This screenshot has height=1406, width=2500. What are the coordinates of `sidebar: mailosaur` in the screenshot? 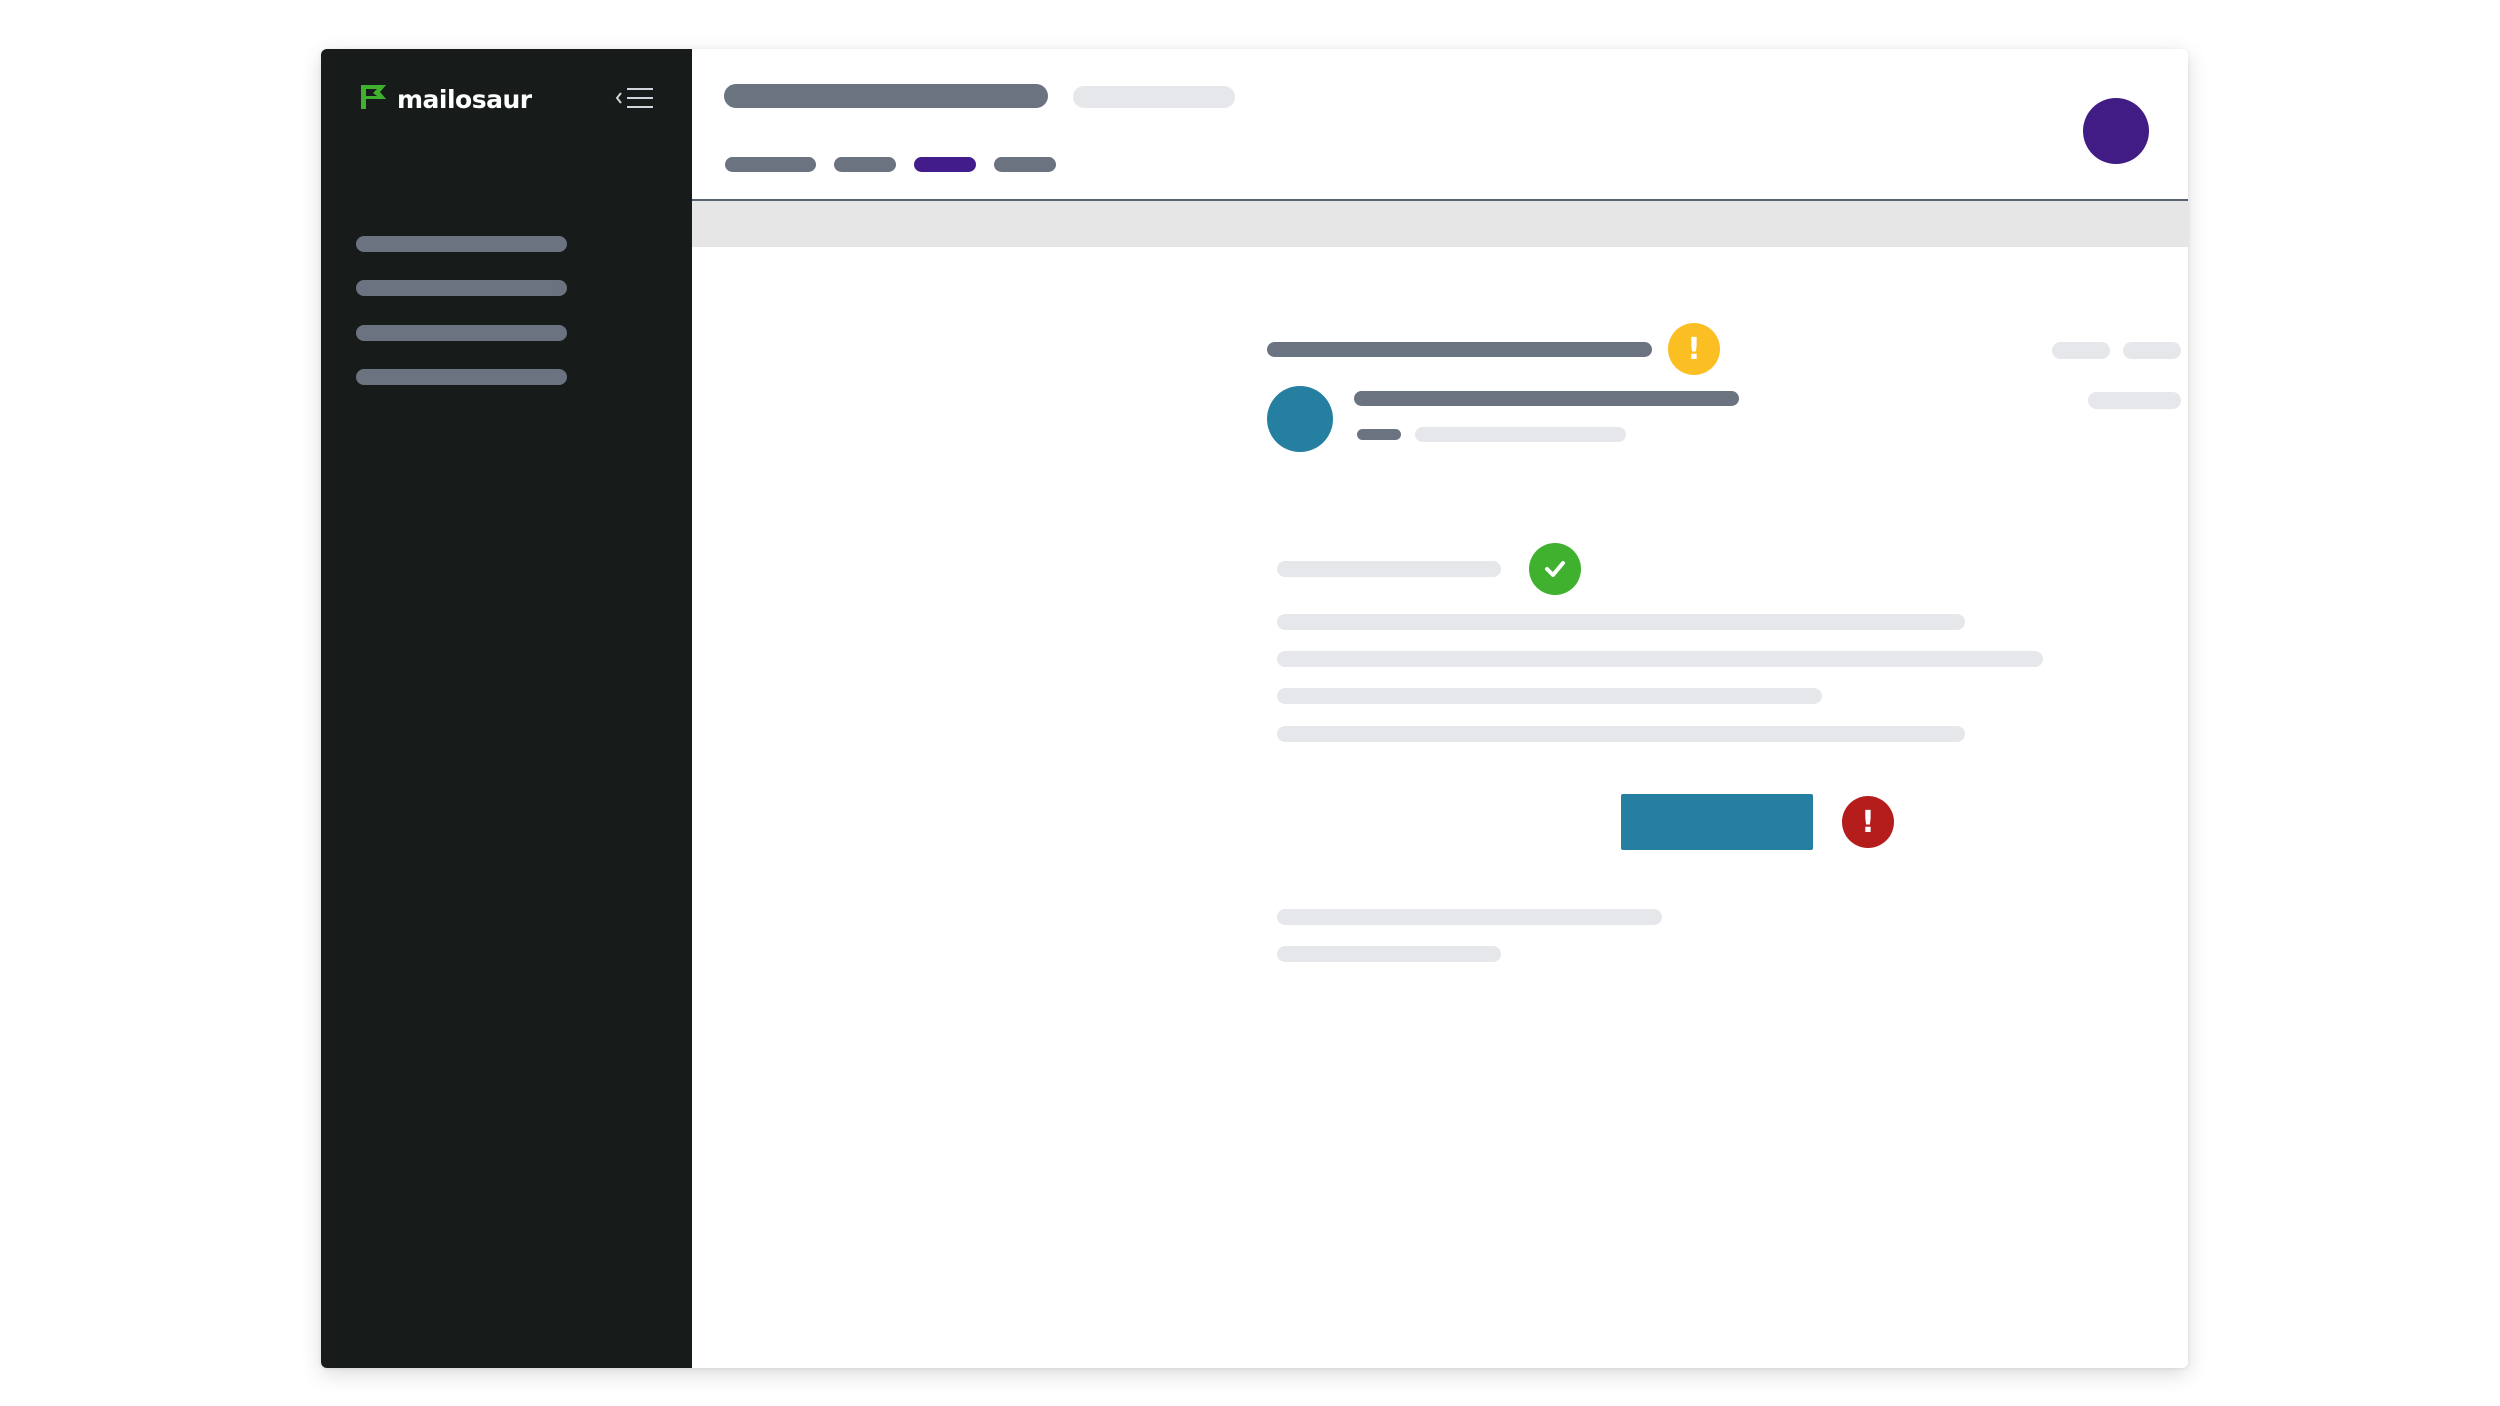 It's located at (506, 708).